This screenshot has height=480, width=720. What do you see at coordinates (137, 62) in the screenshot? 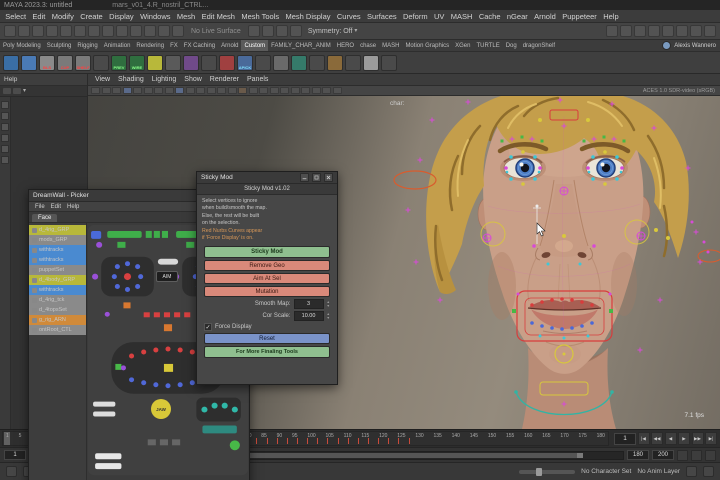
I see `shelf-tool-icon: WIRE` at bounding box center [137, 62].